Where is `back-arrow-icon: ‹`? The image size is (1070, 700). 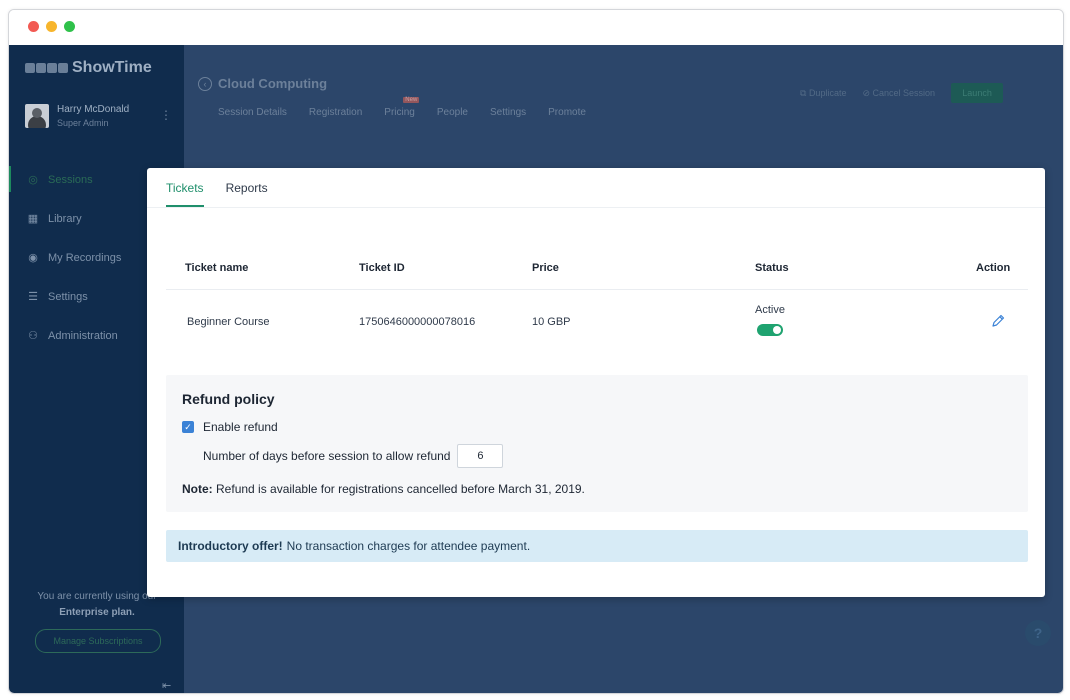 back-arrow-icon: ‹ is located at coordinates (205, 84).